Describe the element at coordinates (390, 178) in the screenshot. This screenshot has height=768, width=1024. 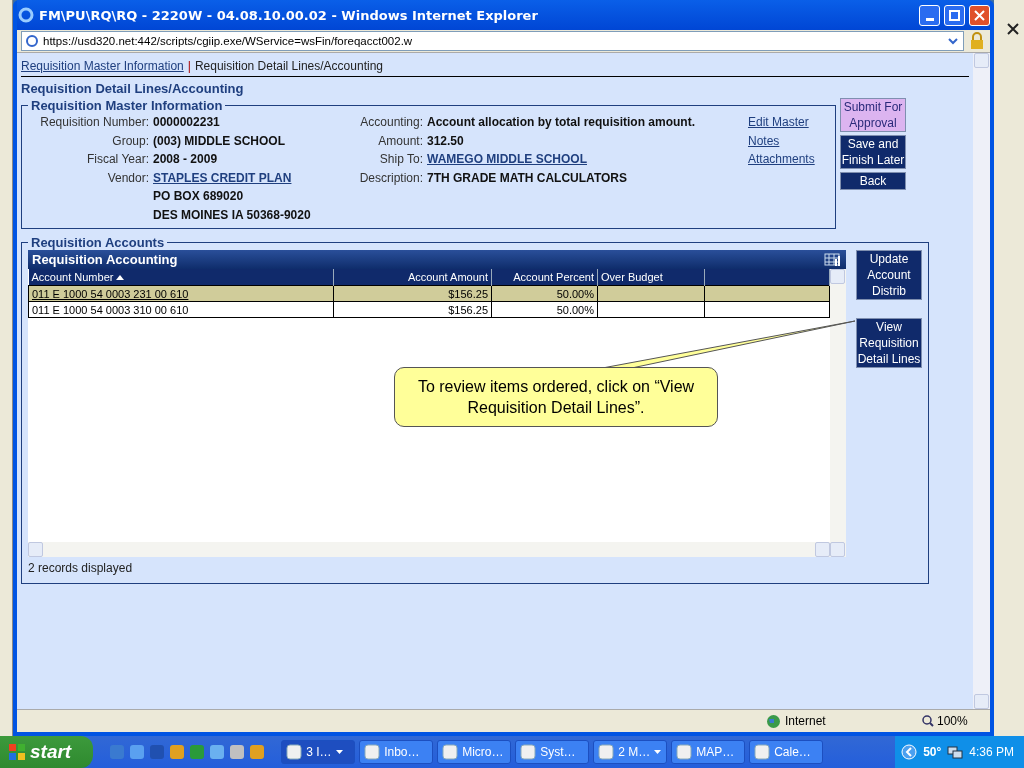
I see `field-label: Description:` at that location.